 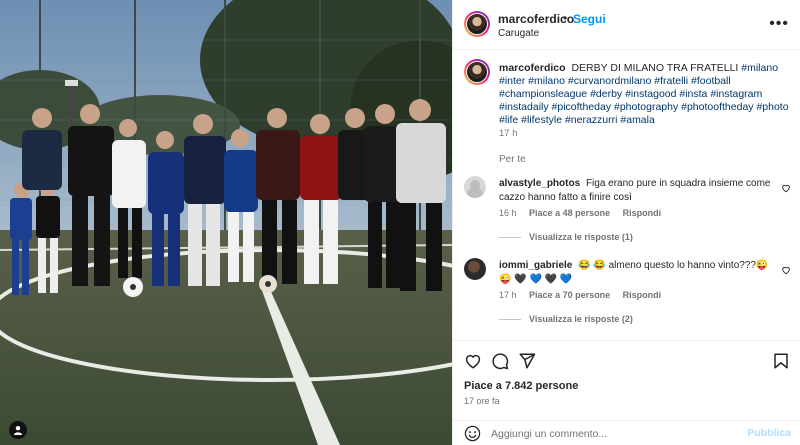 What do you see at coordinates (508, 133) in the screenshot?
I see `caption-timestamp: 17 h` at bounding box center [508, 133].